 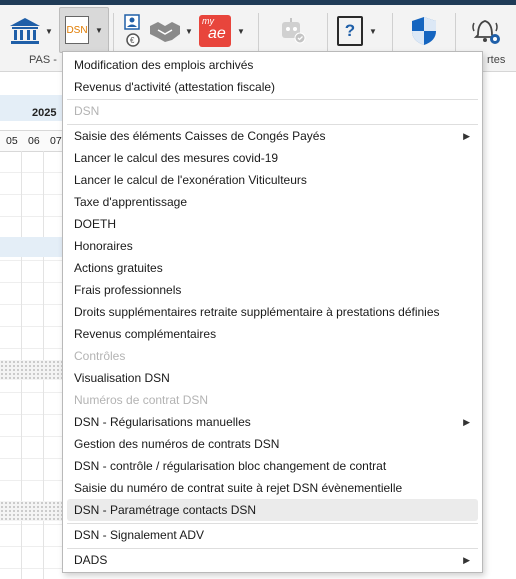 I want to click on robot-icon, so click(x=294, y=31).